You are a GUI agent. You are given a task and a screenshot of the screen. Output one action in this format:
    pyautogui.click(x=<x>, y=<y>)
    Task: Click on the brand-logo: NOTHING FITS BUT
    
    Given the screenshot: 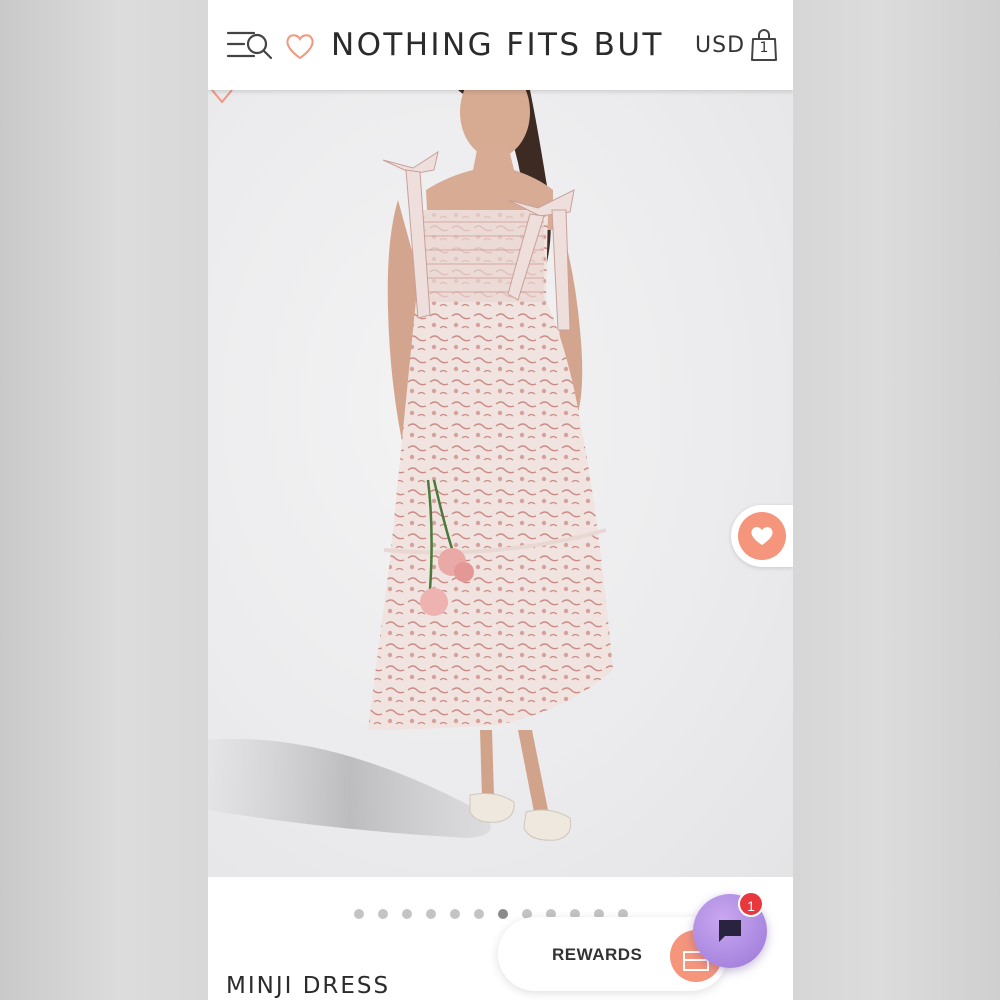 What is the action you would take?
    pyautogui.click(x=497, y=45)
    